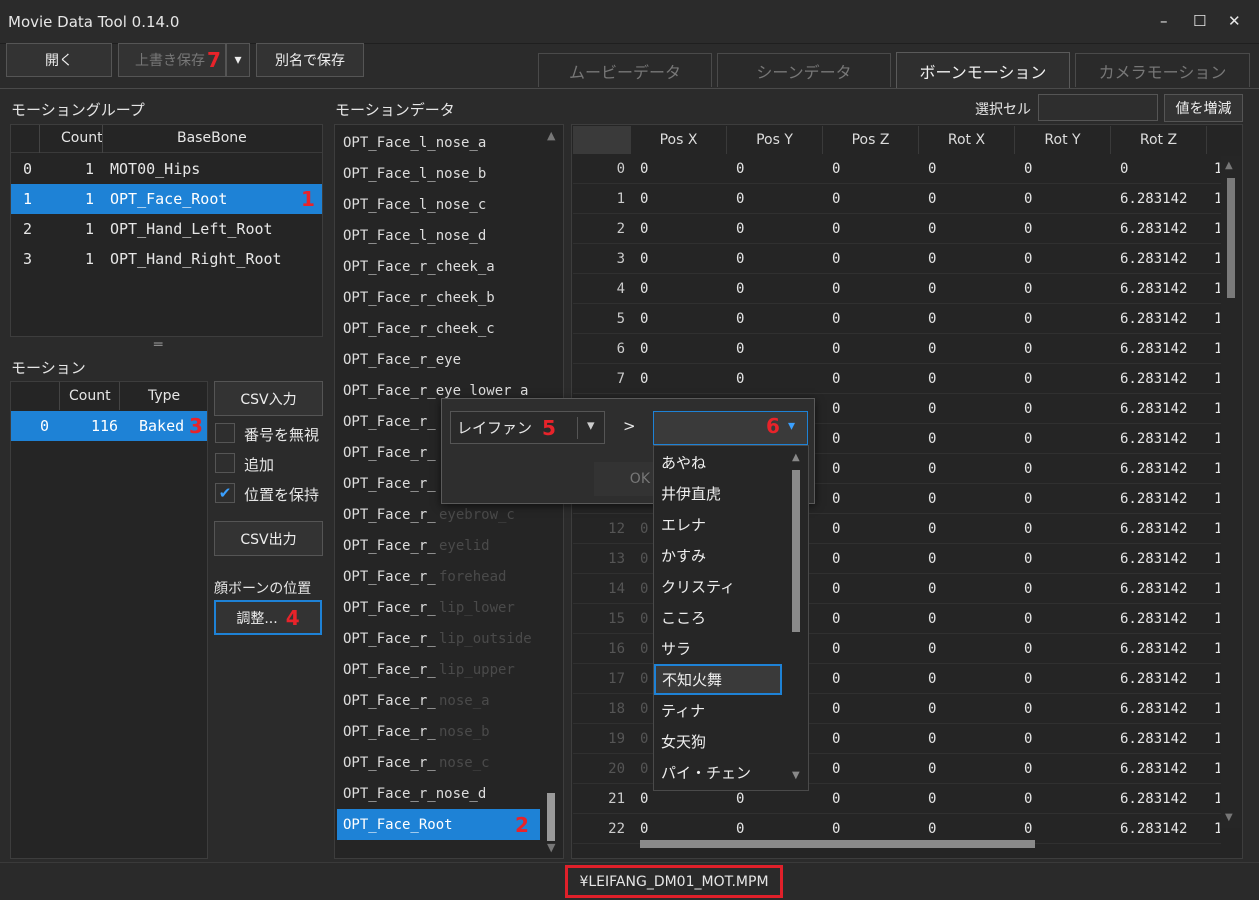 Image resolution: width=1259 pixels, height=900 pixels. Describe the element at coordinates (723, 524) in the screenshot. I see `dropdown-item: エレナ` at that location.